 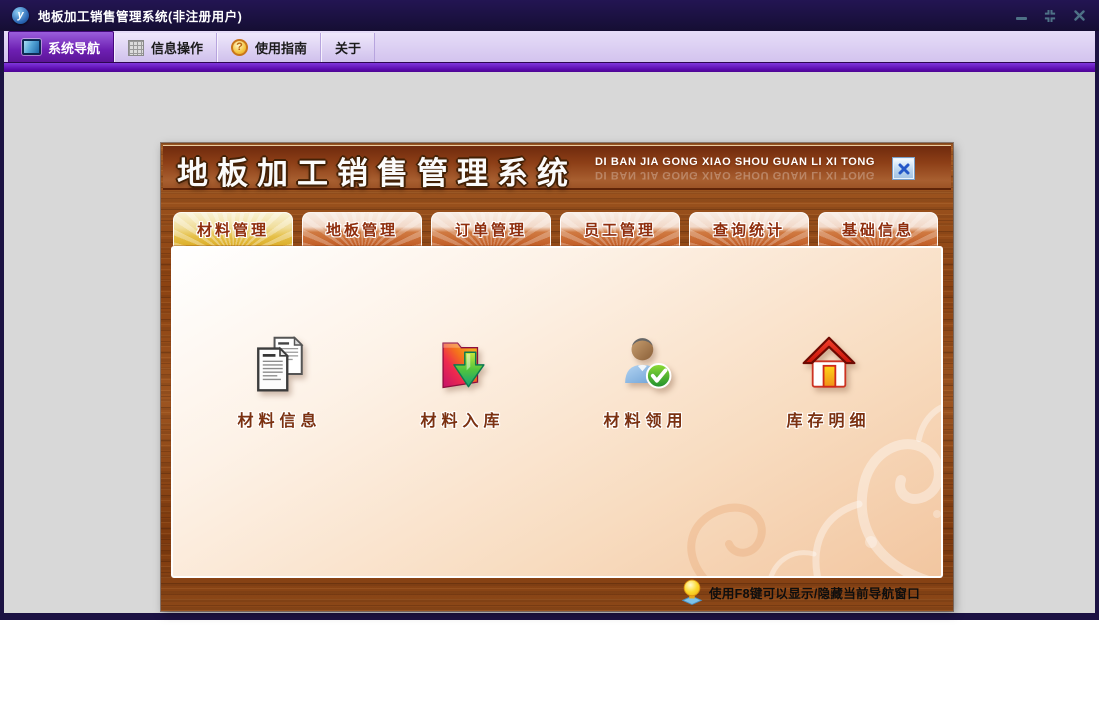 I want to click on shortcut-stock-detail: 库存明细, so click(x=828, y=381).